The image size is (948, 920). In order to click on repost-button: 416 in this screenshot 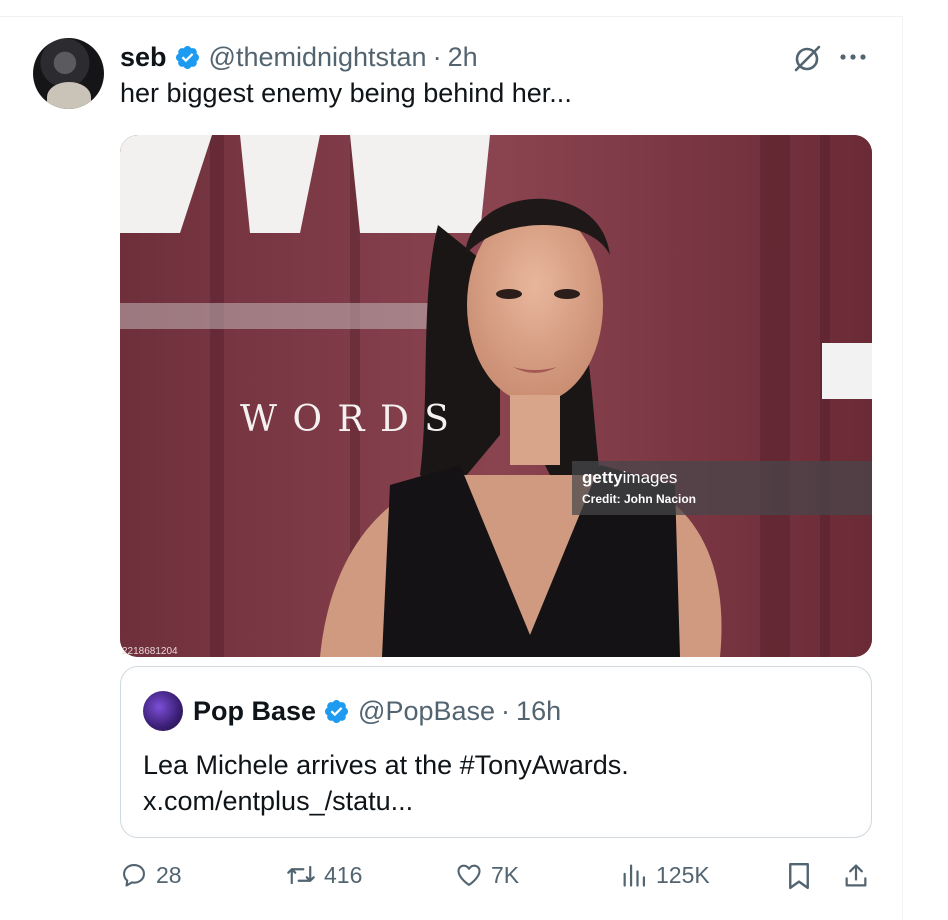, I will do `click(324, 875)`.